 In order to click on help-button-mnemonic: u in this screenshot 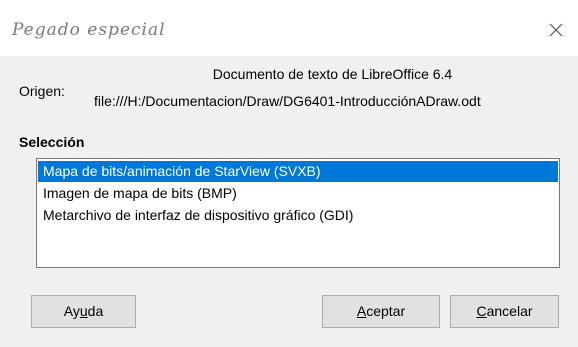, I will do `click(83, 311)`.